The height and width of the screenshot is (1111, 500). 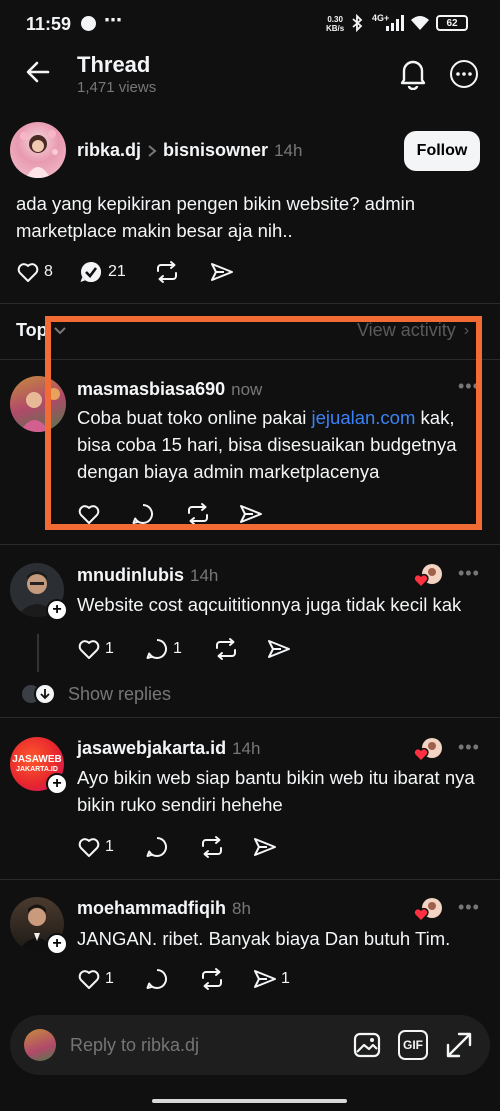 What do you see at coordinates (49, 24) in the screenshot?
I see `status-time: 11:59` at bounding box center [49, 24].